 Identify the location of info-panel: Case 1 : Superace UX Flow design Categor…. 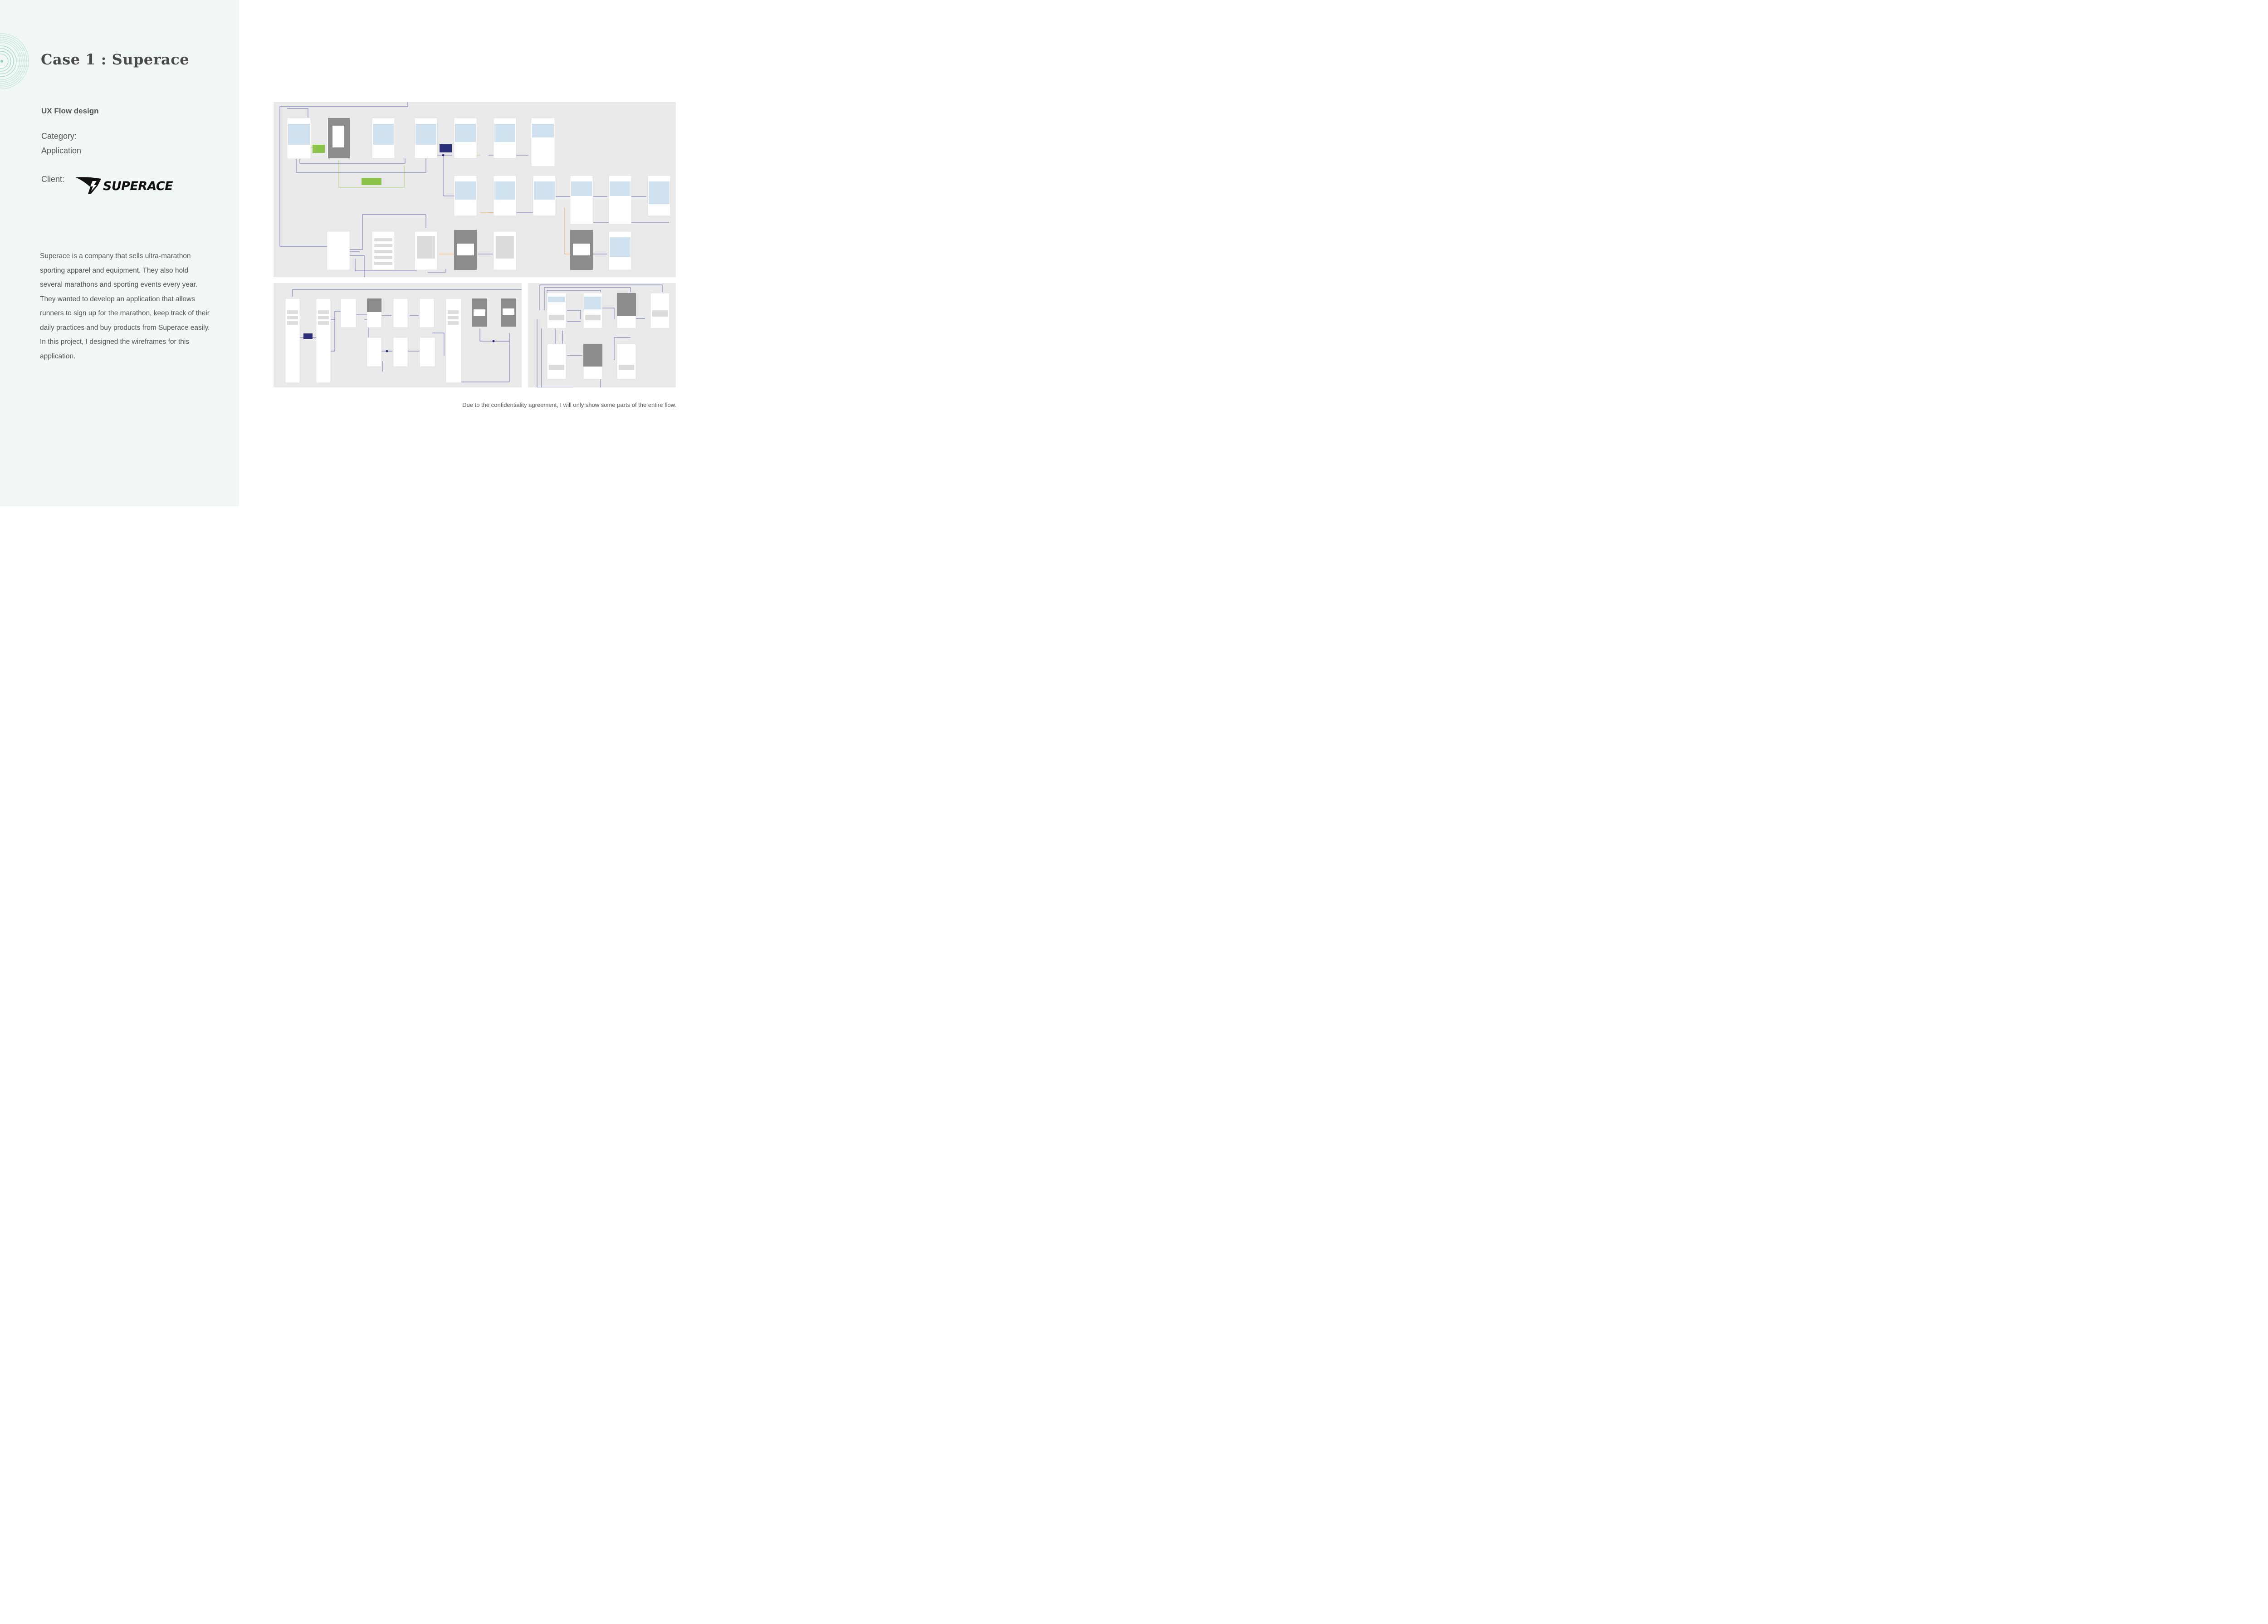
(119, 253).